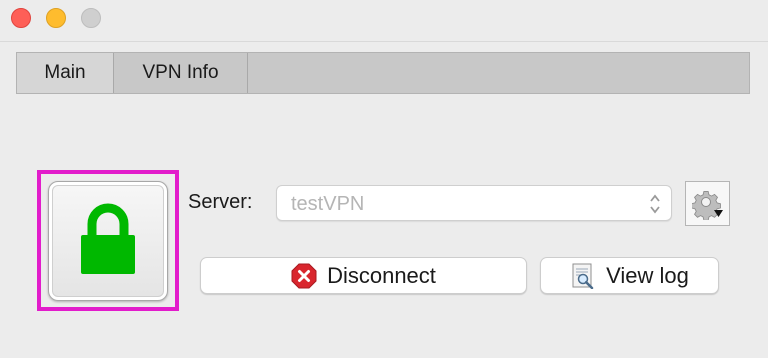  I want to click on stop-icon, so click(304, 275).